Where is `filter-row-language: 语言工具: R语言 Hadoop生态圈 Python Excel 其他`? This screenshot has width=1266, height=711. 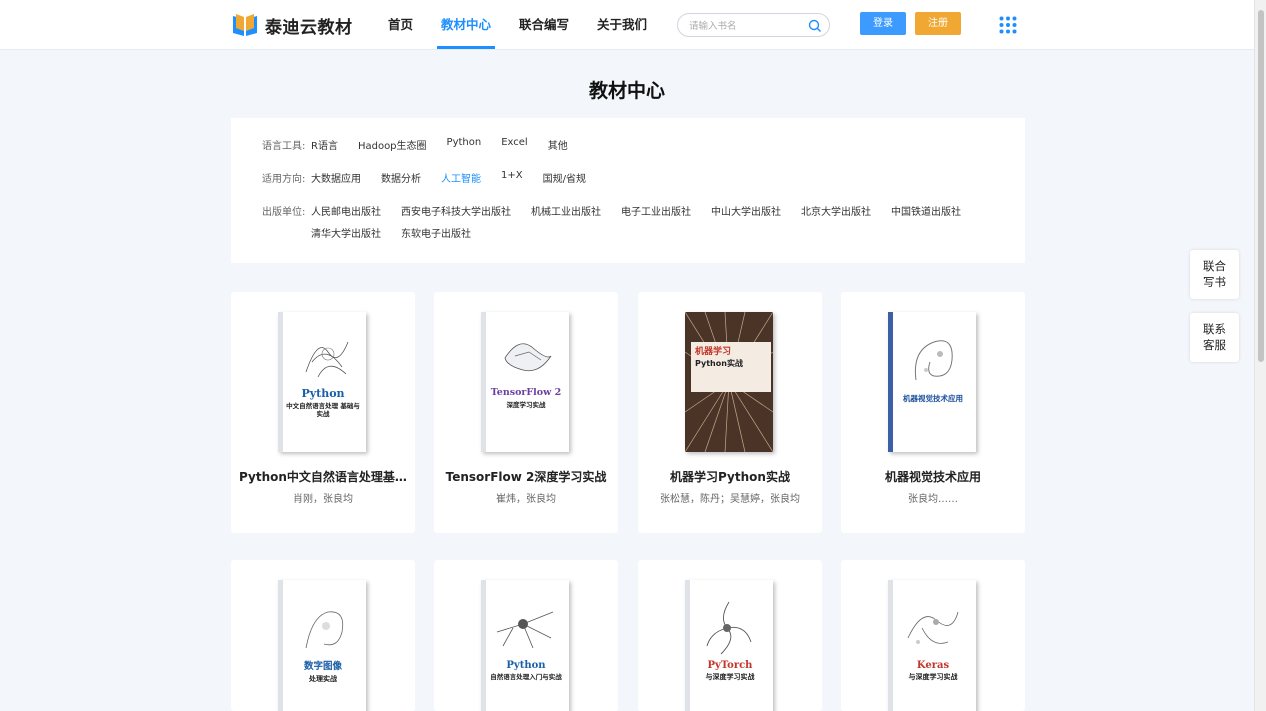 filter-row-language: 语言工具: R语言 Hadoop生态圈 Python Excel 其他 is located at coordinates (626, 144).